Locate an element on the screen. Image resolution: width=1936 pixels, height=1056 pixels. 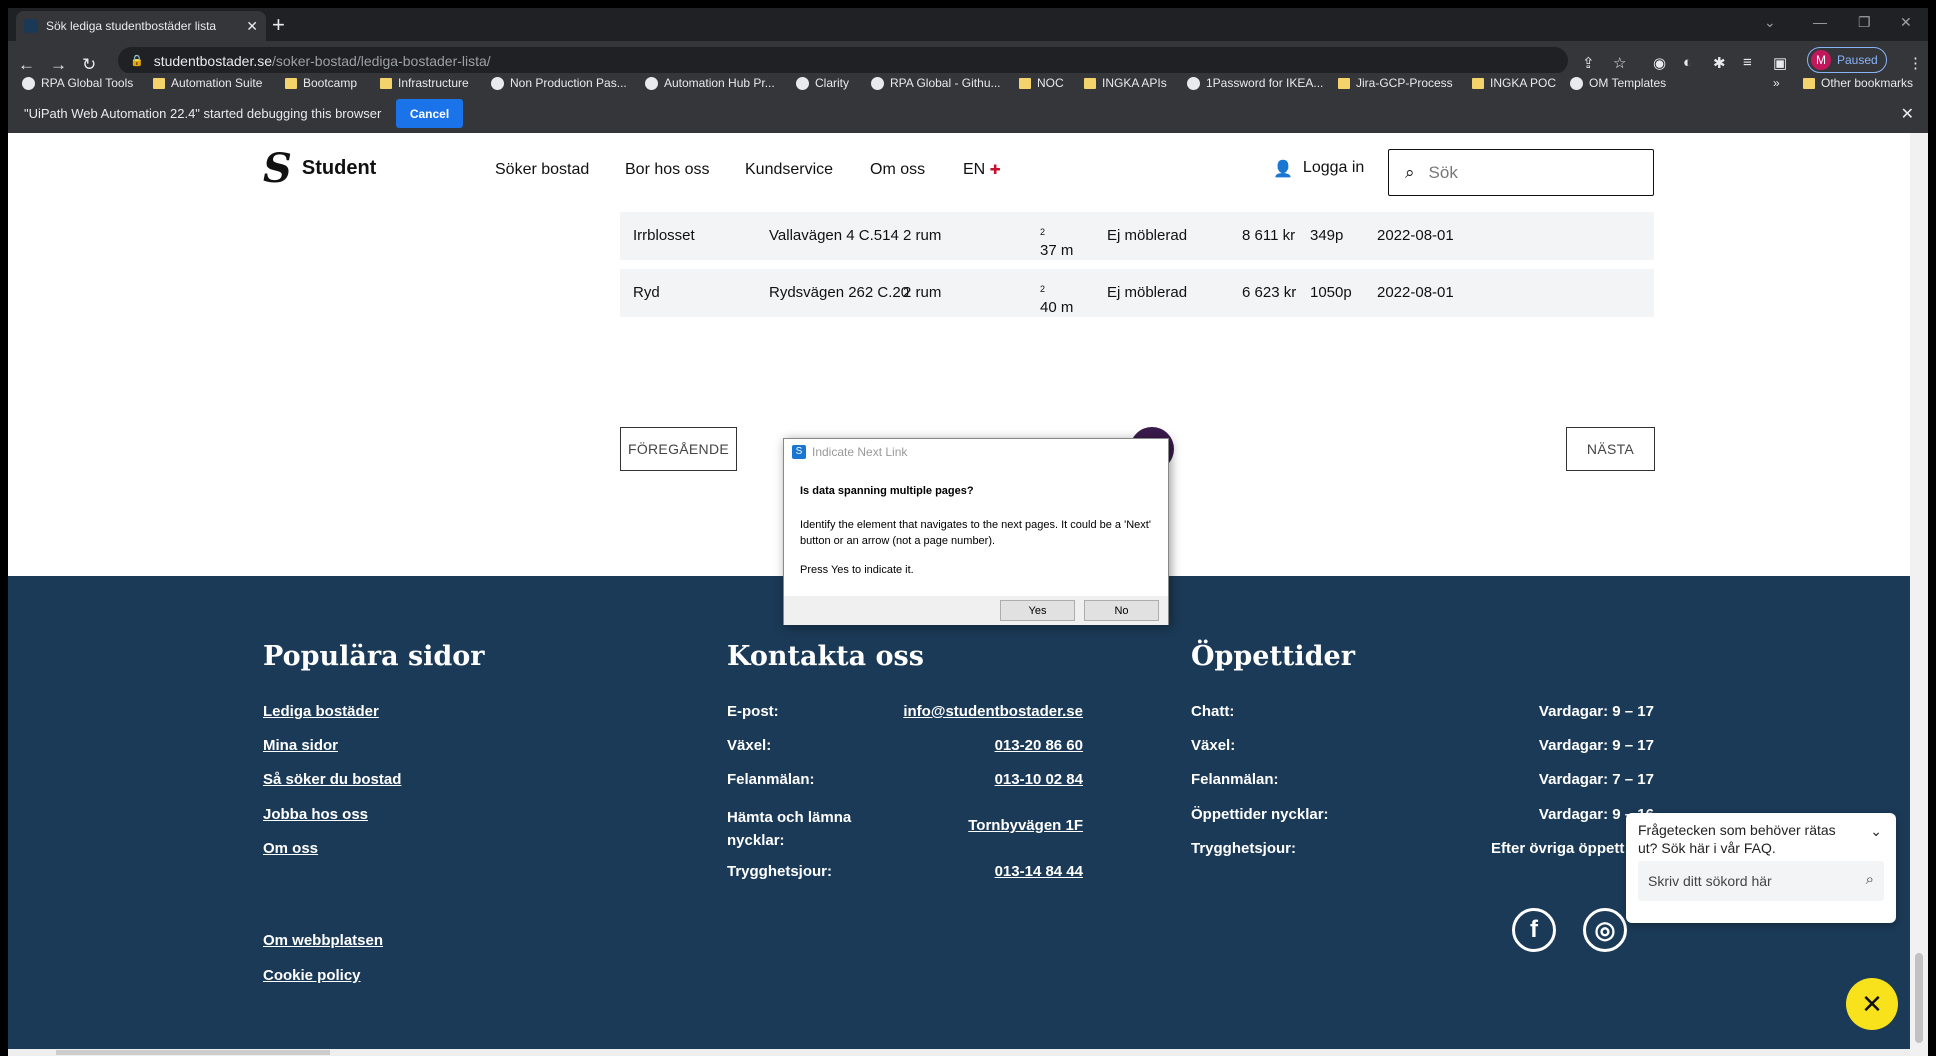
bookmark-item: Bootcamp is located at coordinates (321, 83).